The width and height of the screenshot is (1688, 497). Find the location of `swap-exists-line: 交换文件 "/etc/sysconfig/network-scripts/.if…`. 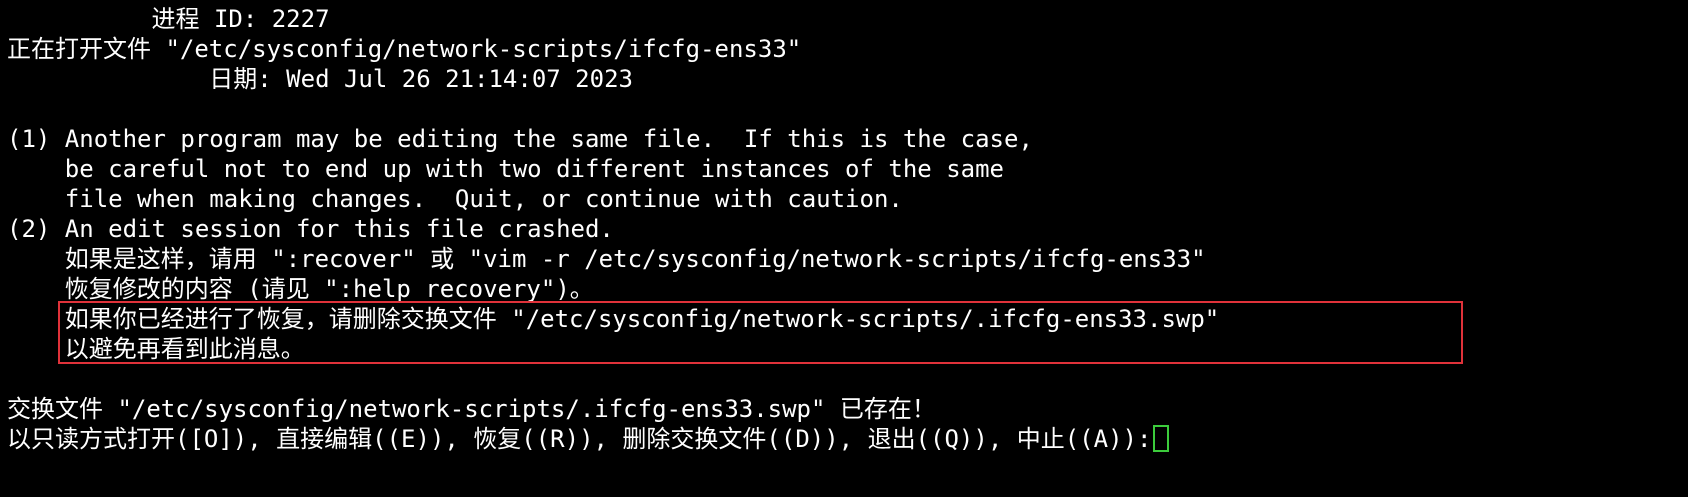

swap-exists-line: 交换文件 "/etc/sysconfig/network-scripts/.if… is located at coordinates (471, 409).